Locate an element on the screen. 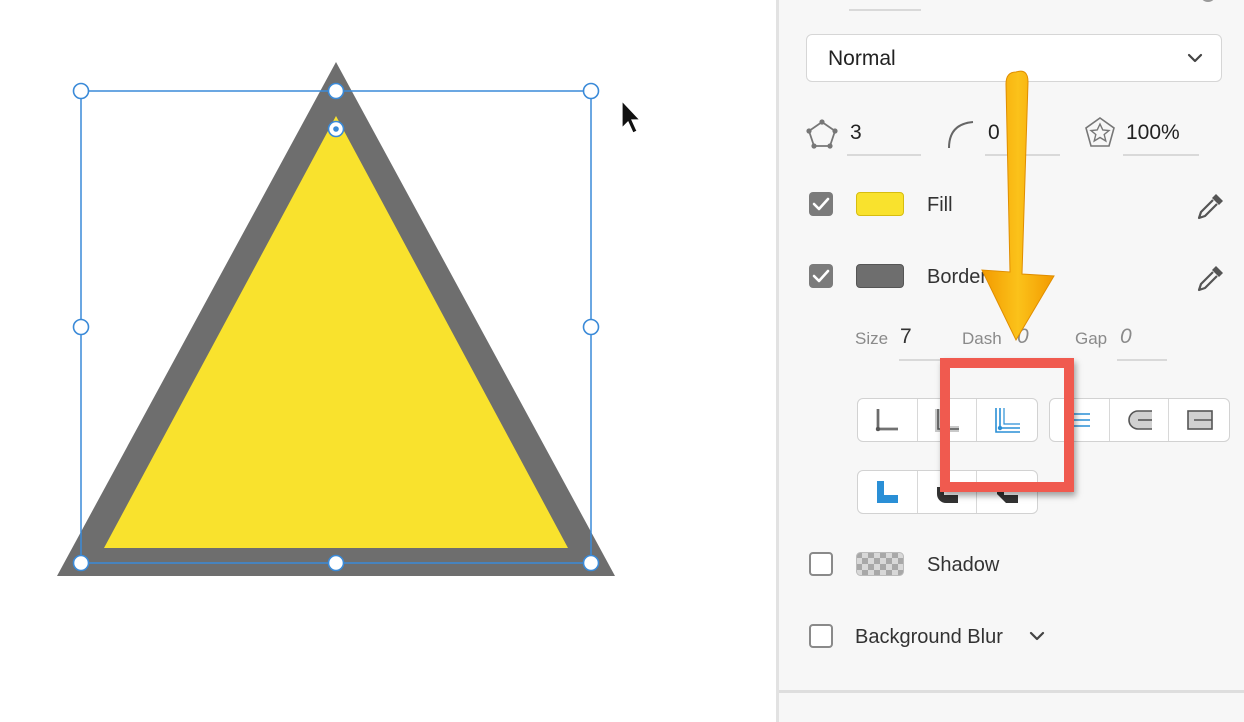  scroll-indicator-icon is located at coordinates (1208, 1).